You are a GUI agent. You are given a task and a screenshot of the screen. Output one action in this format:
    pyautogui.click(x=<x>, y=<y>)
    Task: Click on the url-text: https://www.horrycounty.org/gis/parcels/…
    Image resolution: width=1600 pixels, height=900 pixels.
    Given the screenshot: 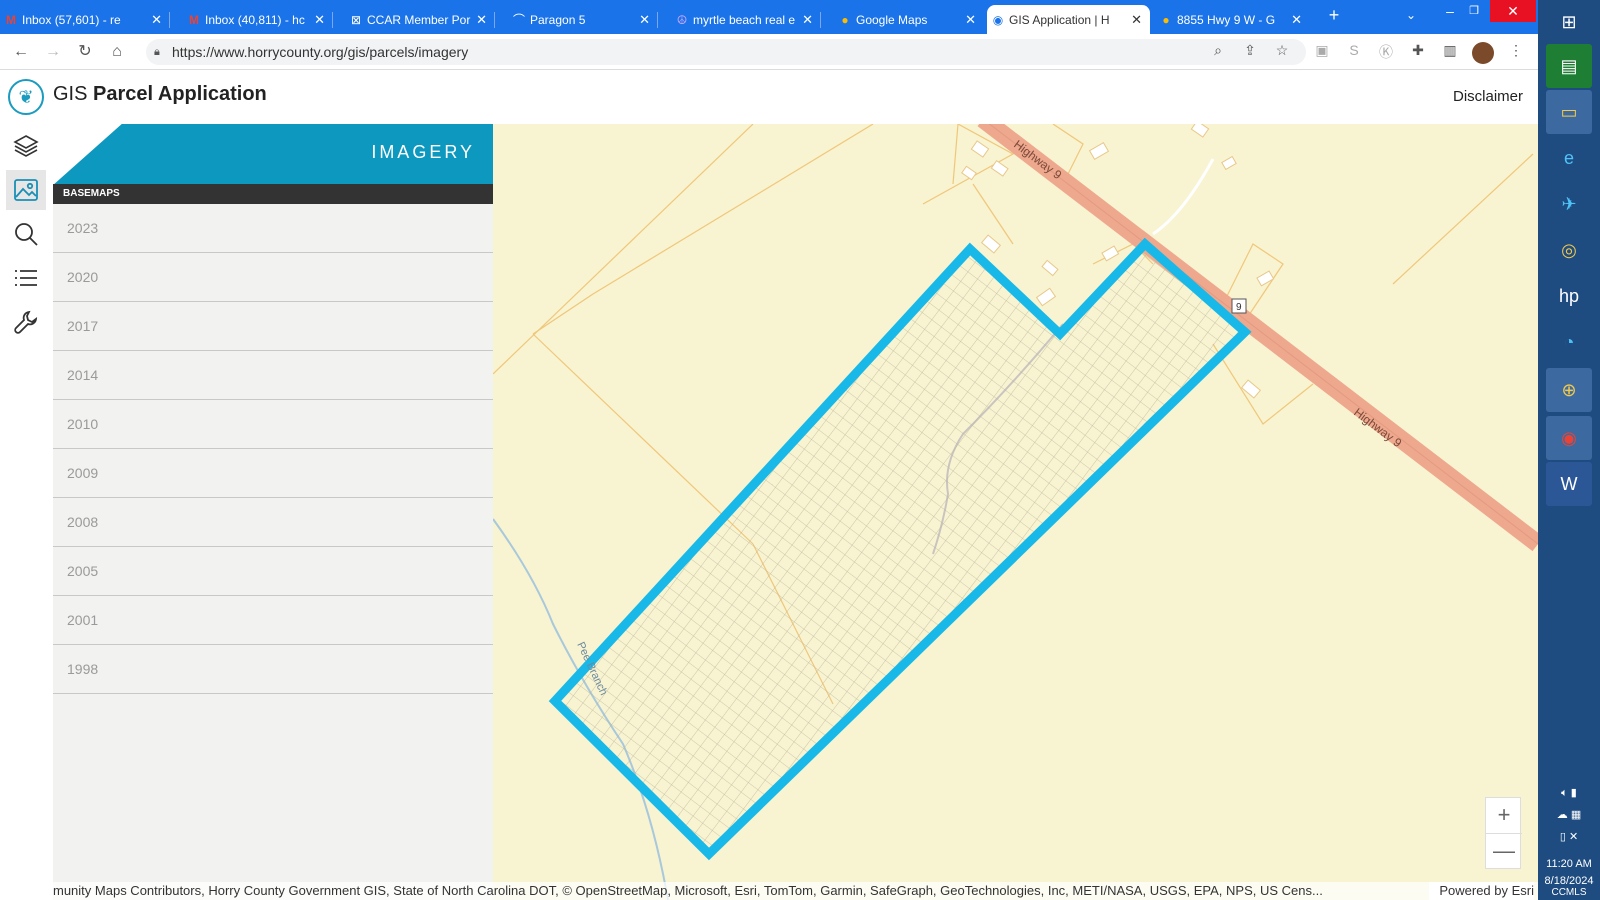 What is the action you would take?
    pyautogui.click(x=320, y=52)
    